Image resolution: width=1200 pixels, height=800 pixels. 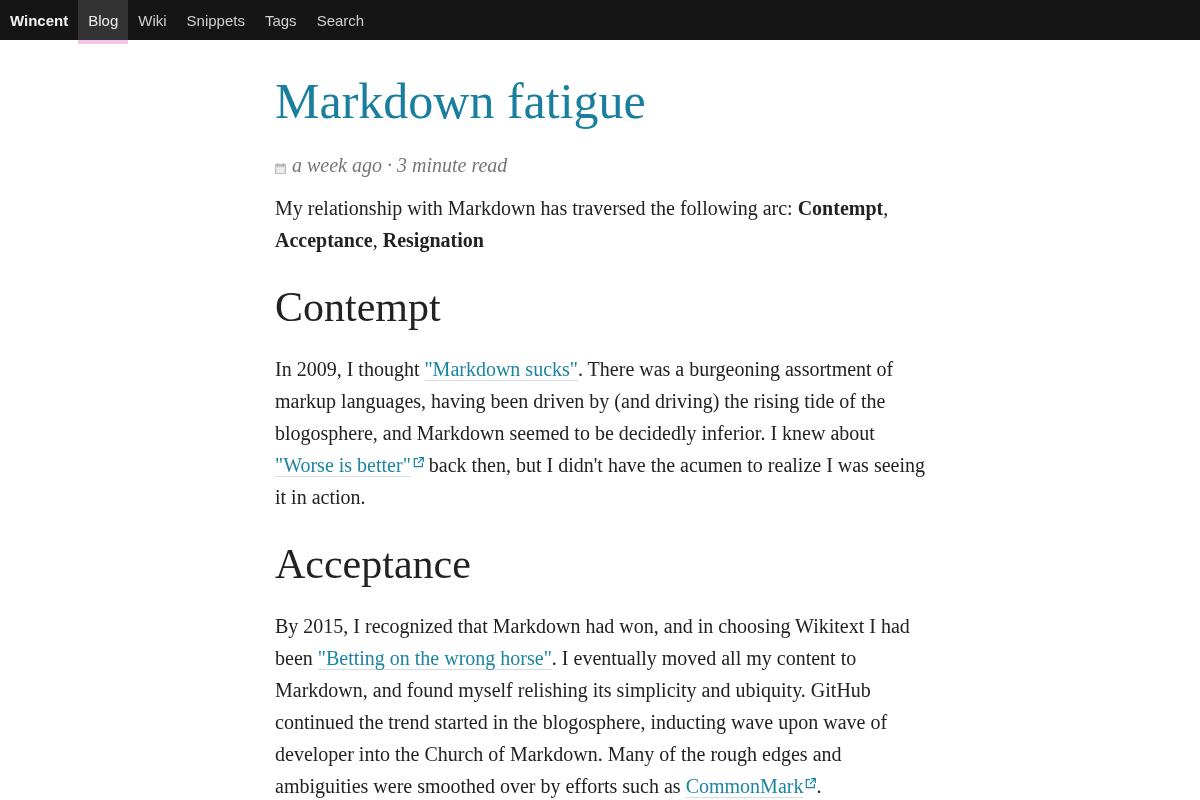 I want to click on nav-link: Tags, so click(x=280, y=20).